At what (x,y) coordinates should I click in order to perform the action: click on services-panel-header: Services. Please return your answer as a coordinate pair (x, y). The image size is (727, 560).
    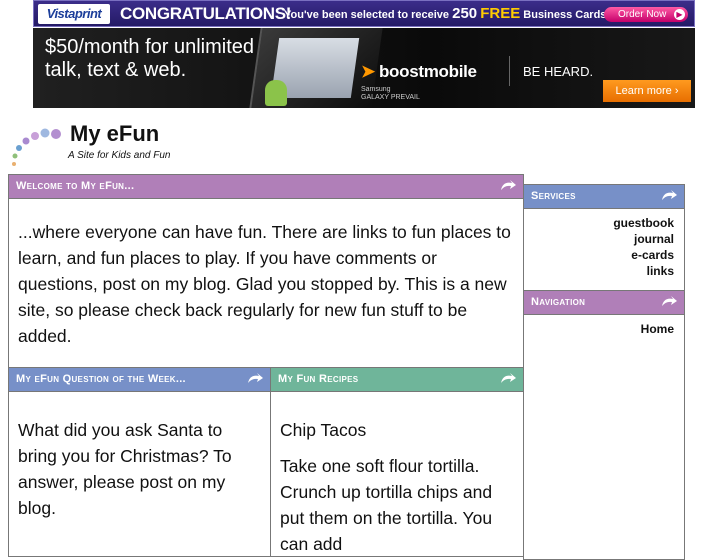
    Looking at the image, I should click on (604, 197).